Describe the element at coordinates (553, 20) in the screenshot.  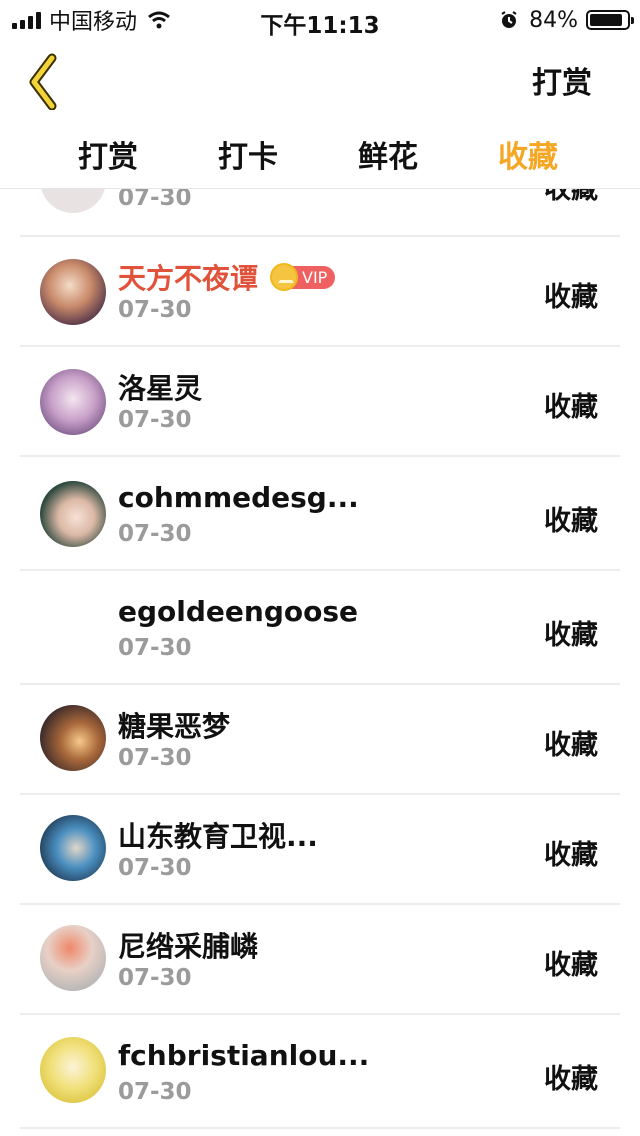
I see `battery-percent: 84%` at that location.